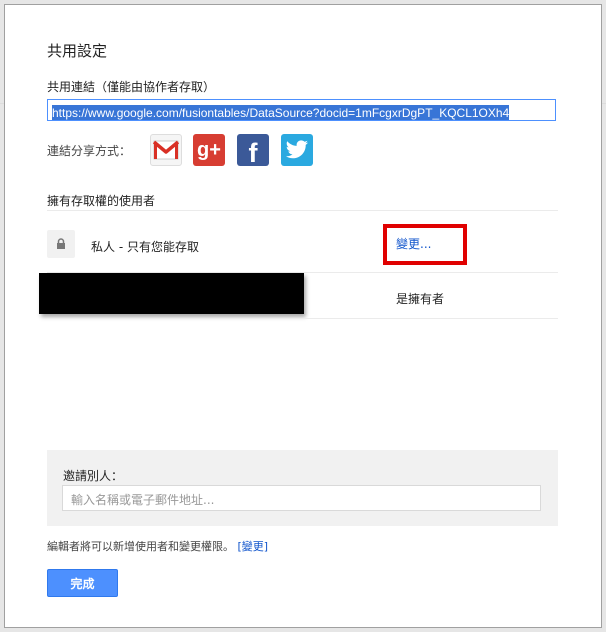 The image size is (606, 632). What do you see at coordinates (101, 201) in the screenshot?
I see `access-section-label: 擁有存取權的使用者` at bounding box center [101, 201].